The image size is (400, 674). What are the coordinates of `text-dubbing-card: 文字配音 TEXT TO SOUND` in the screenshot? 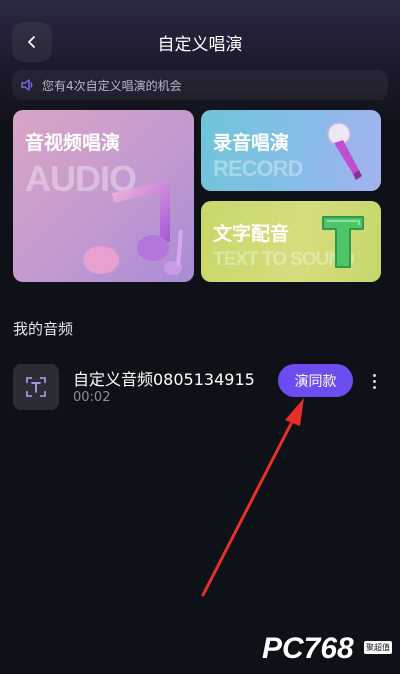 It's located at (291, 241).